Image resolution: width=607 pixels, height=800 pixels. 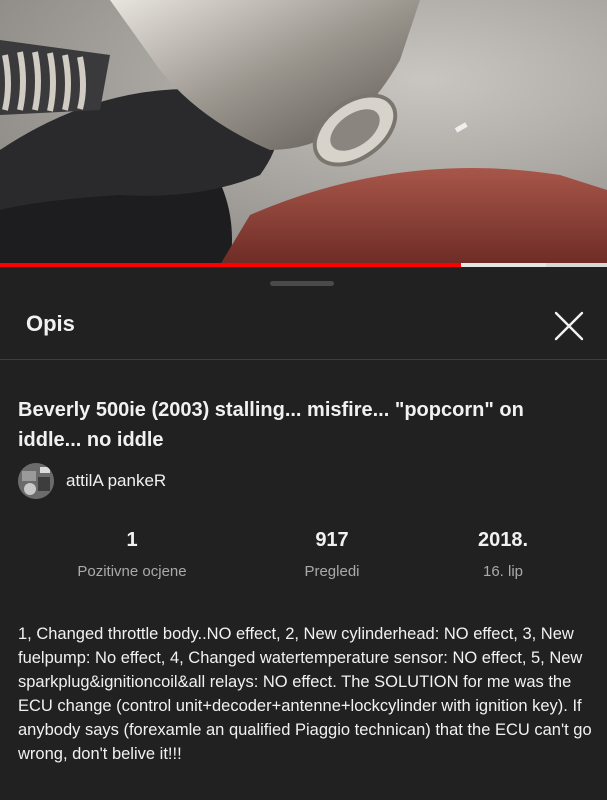 I want to click on stat-views-value: 917, so click(x=332, y=540).